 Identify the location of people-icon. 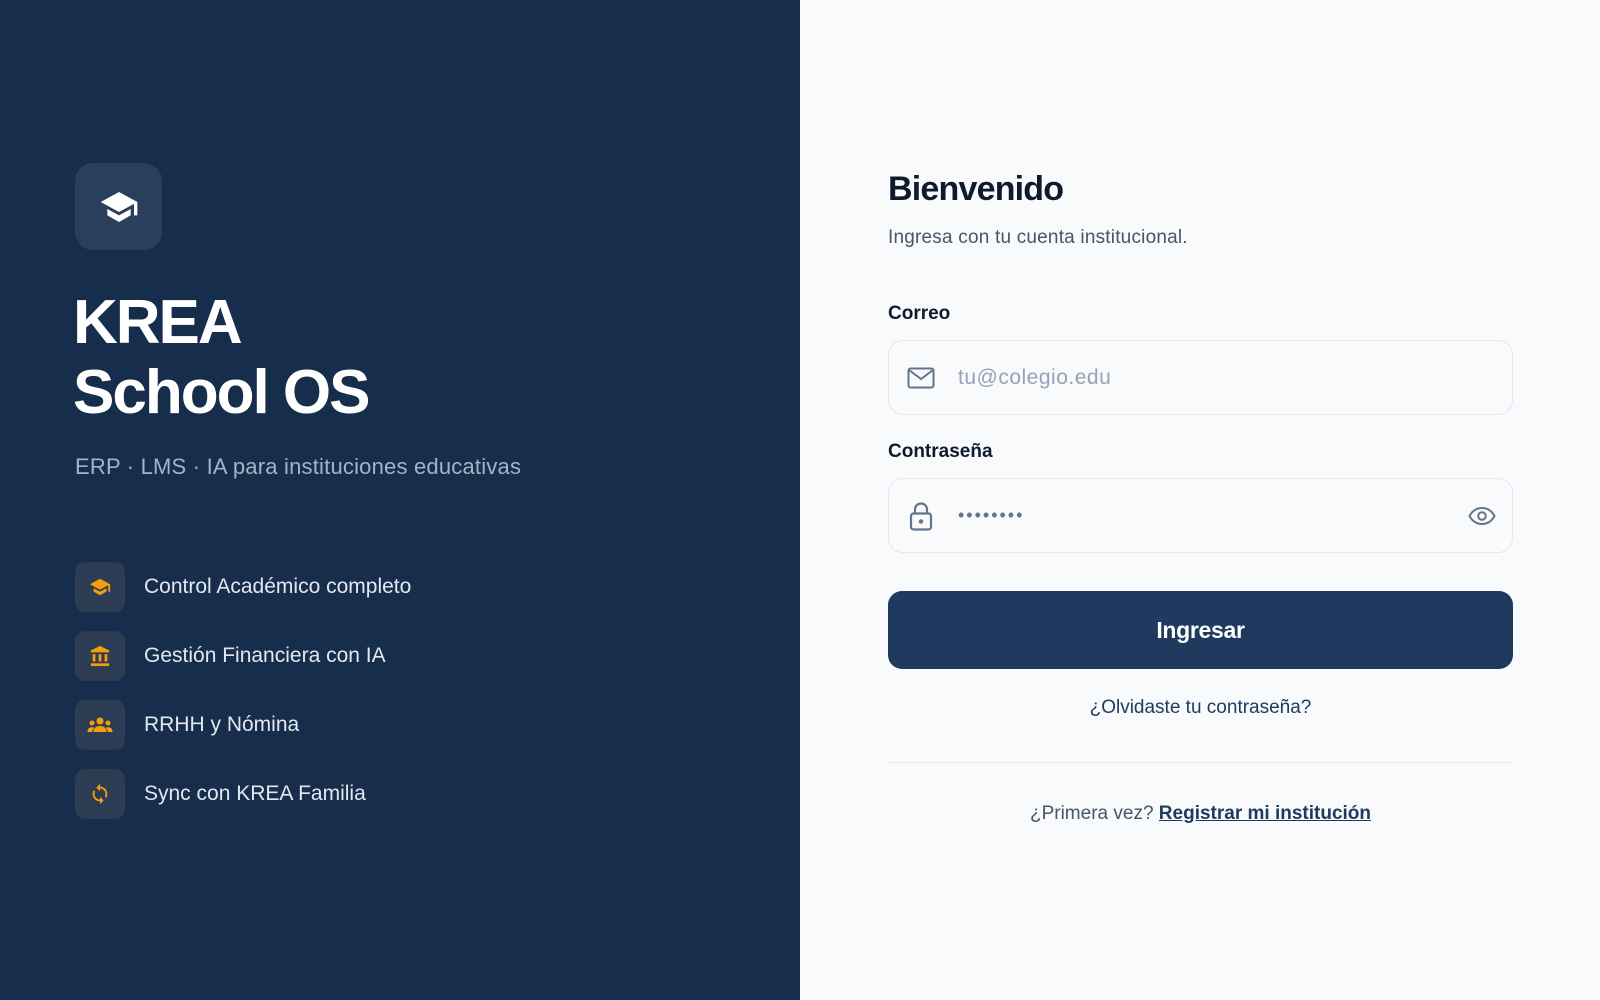
(100, 724).